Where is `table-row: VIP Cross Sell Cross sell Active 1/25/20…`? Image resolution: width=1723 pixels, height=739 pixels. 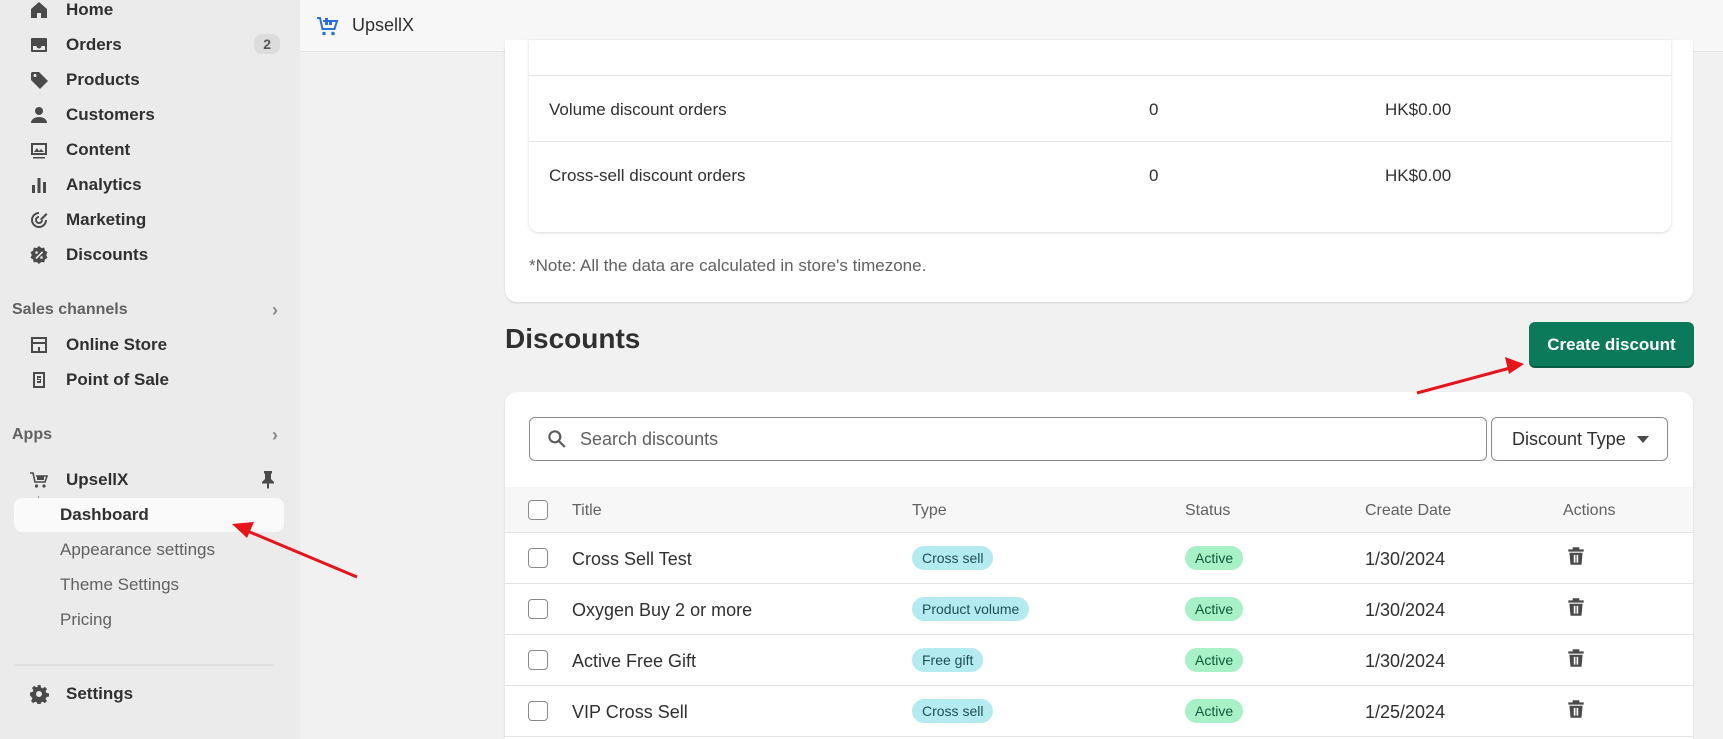
table-row: VIP Cross Sell Cross sell Active 1/25/20… is located at coordinates (1099, 711).